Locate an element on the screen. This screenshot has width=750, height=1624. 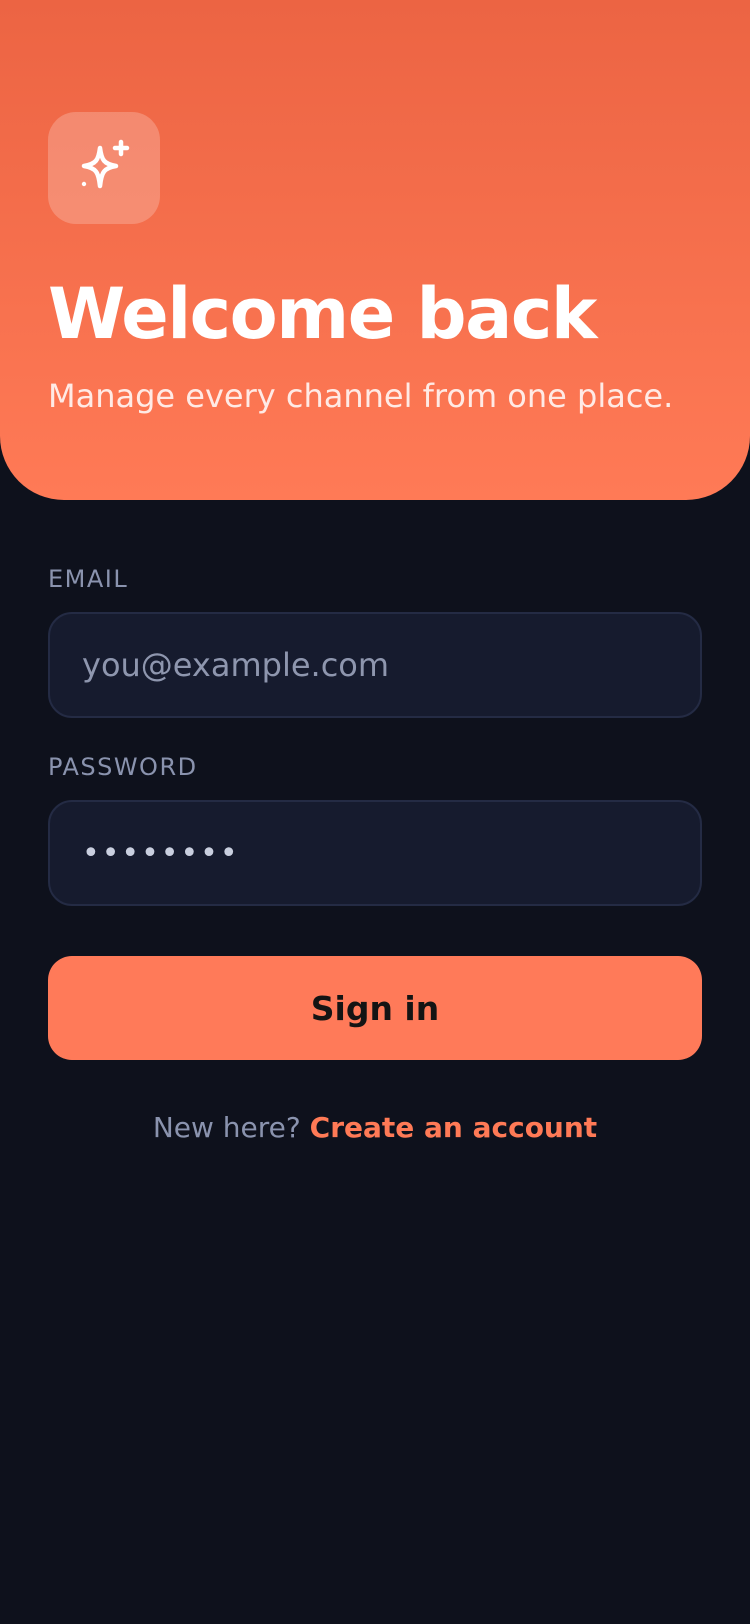
email-label: EMAIL is located at coordinates (88, 579).